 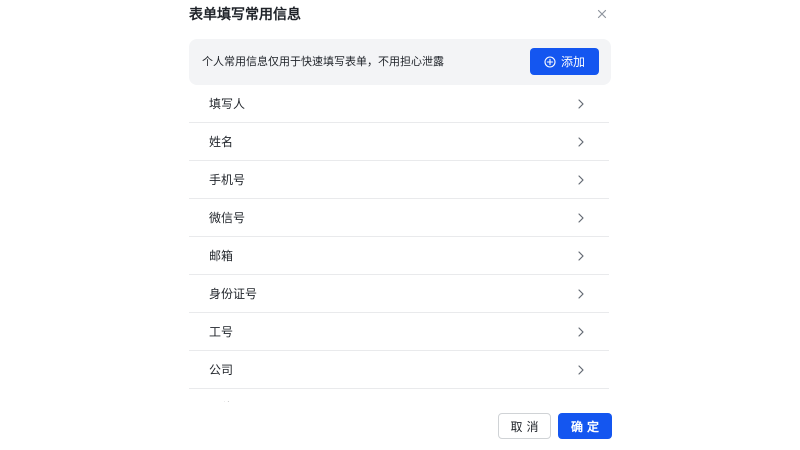 I want to click on list-item-label: 微信号, so click(x=227, y=218).